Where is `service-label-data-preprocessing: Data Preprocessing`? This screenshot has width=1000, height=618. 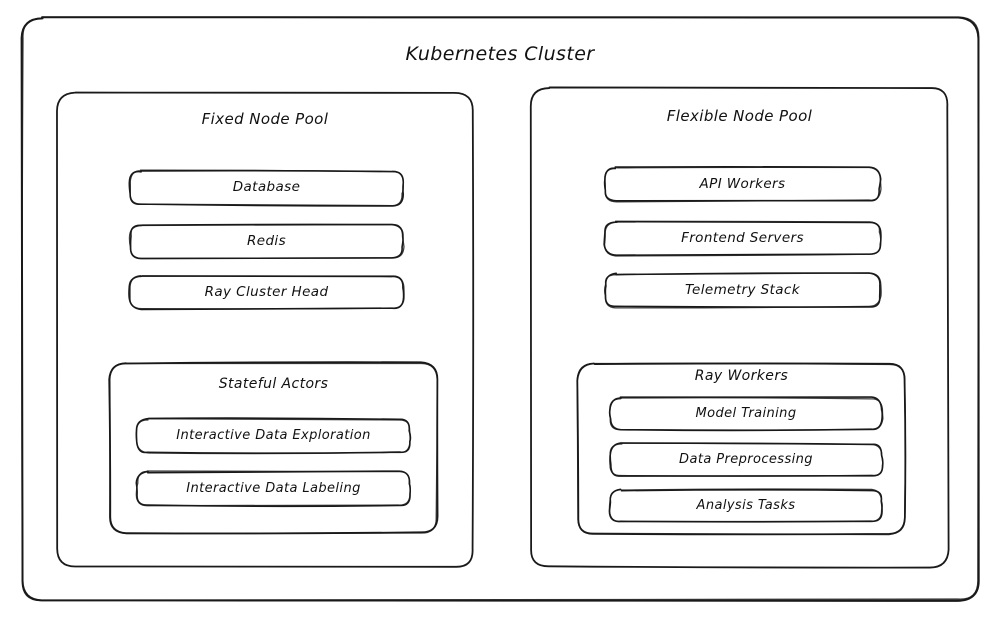 service-label-data-preprocessing: Data Preprocessing is located at coordinates (746, 459).